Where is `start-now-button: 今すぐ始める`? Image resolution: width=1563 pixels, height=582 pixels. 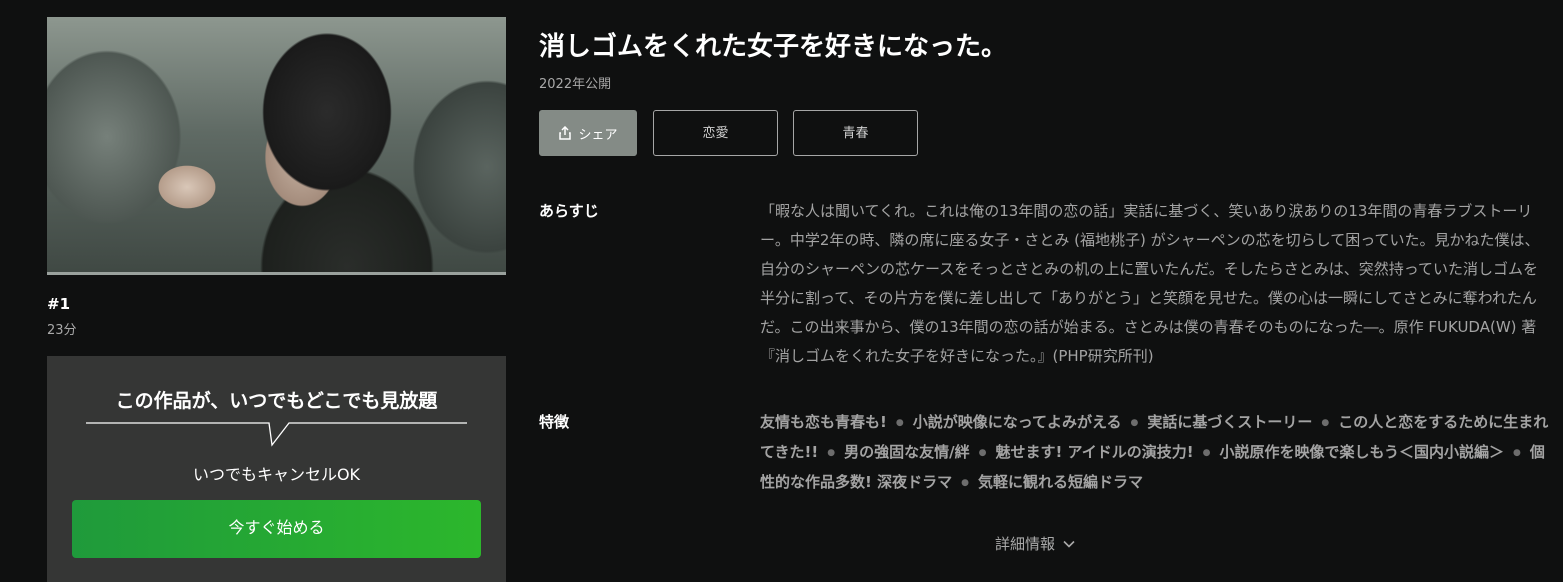 start-now-button: 今すぐ始める is located at coordinates (276, 529).